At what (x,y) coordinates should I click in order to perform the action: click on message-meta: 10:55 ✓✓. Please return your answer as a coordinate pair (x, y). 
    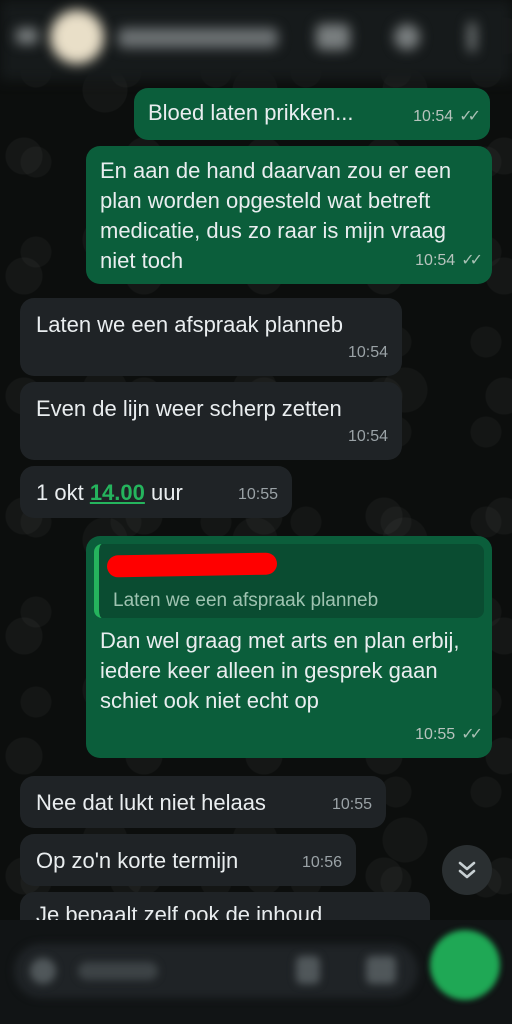
    Looking at the image, I should click on (449, 735).